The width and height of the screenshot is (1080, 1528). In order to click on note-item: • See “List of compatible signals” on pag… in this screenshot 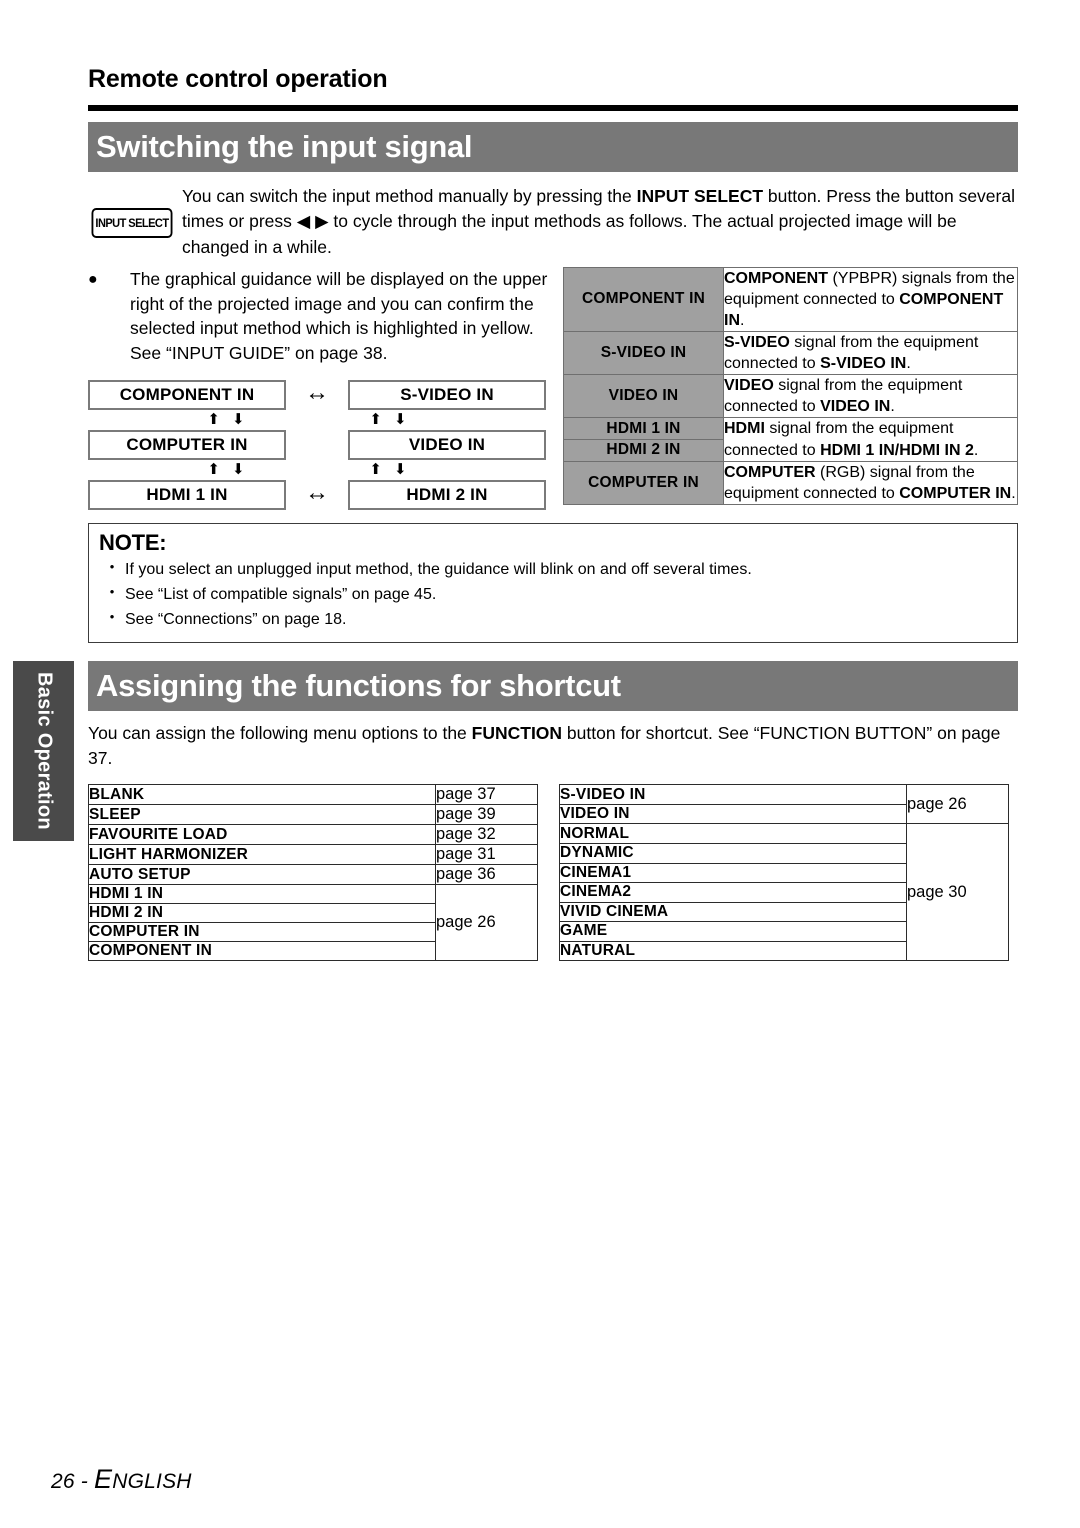, I will do `click(553, 594)`.